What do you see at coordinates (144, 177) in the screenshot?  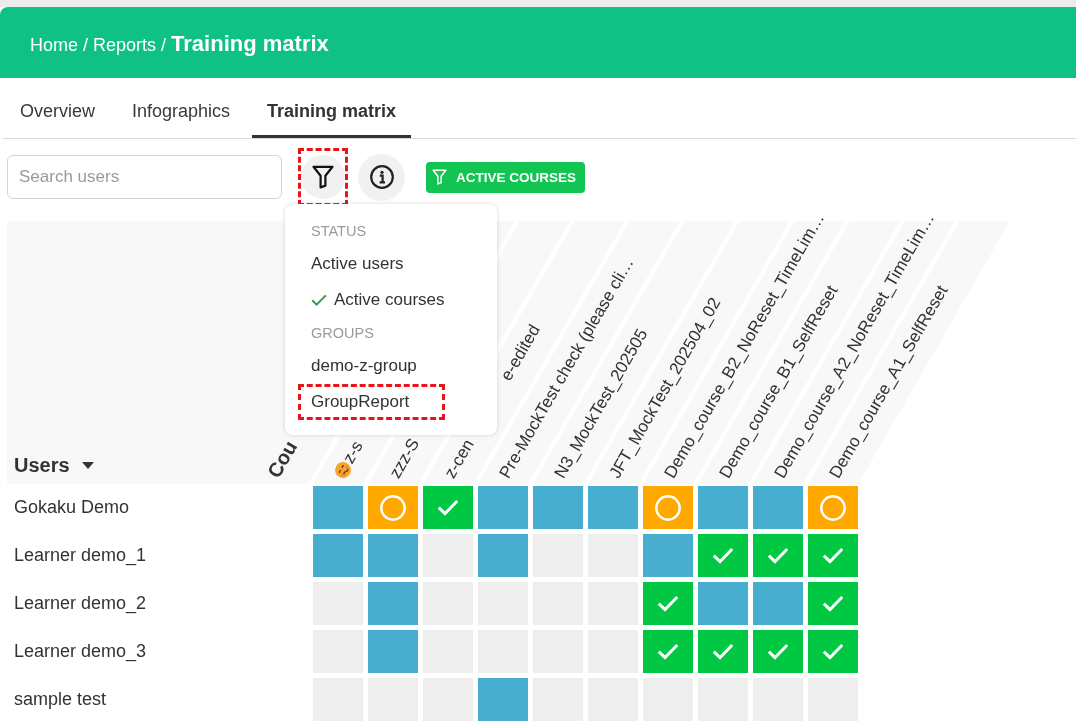 I see `search-field: Search users` at bounding box center [144, 177].